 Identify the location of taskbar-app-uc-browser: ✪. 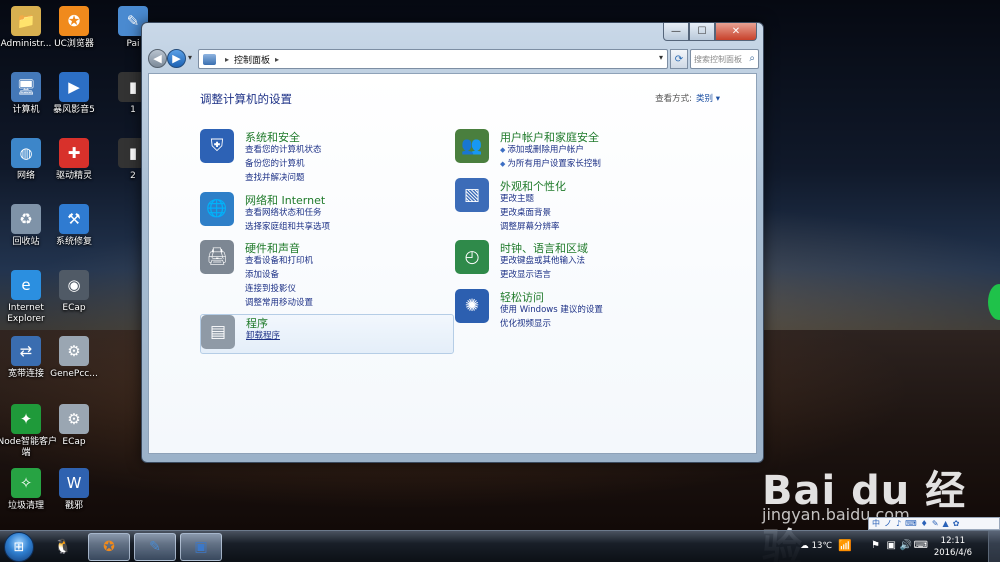
(109, 547).